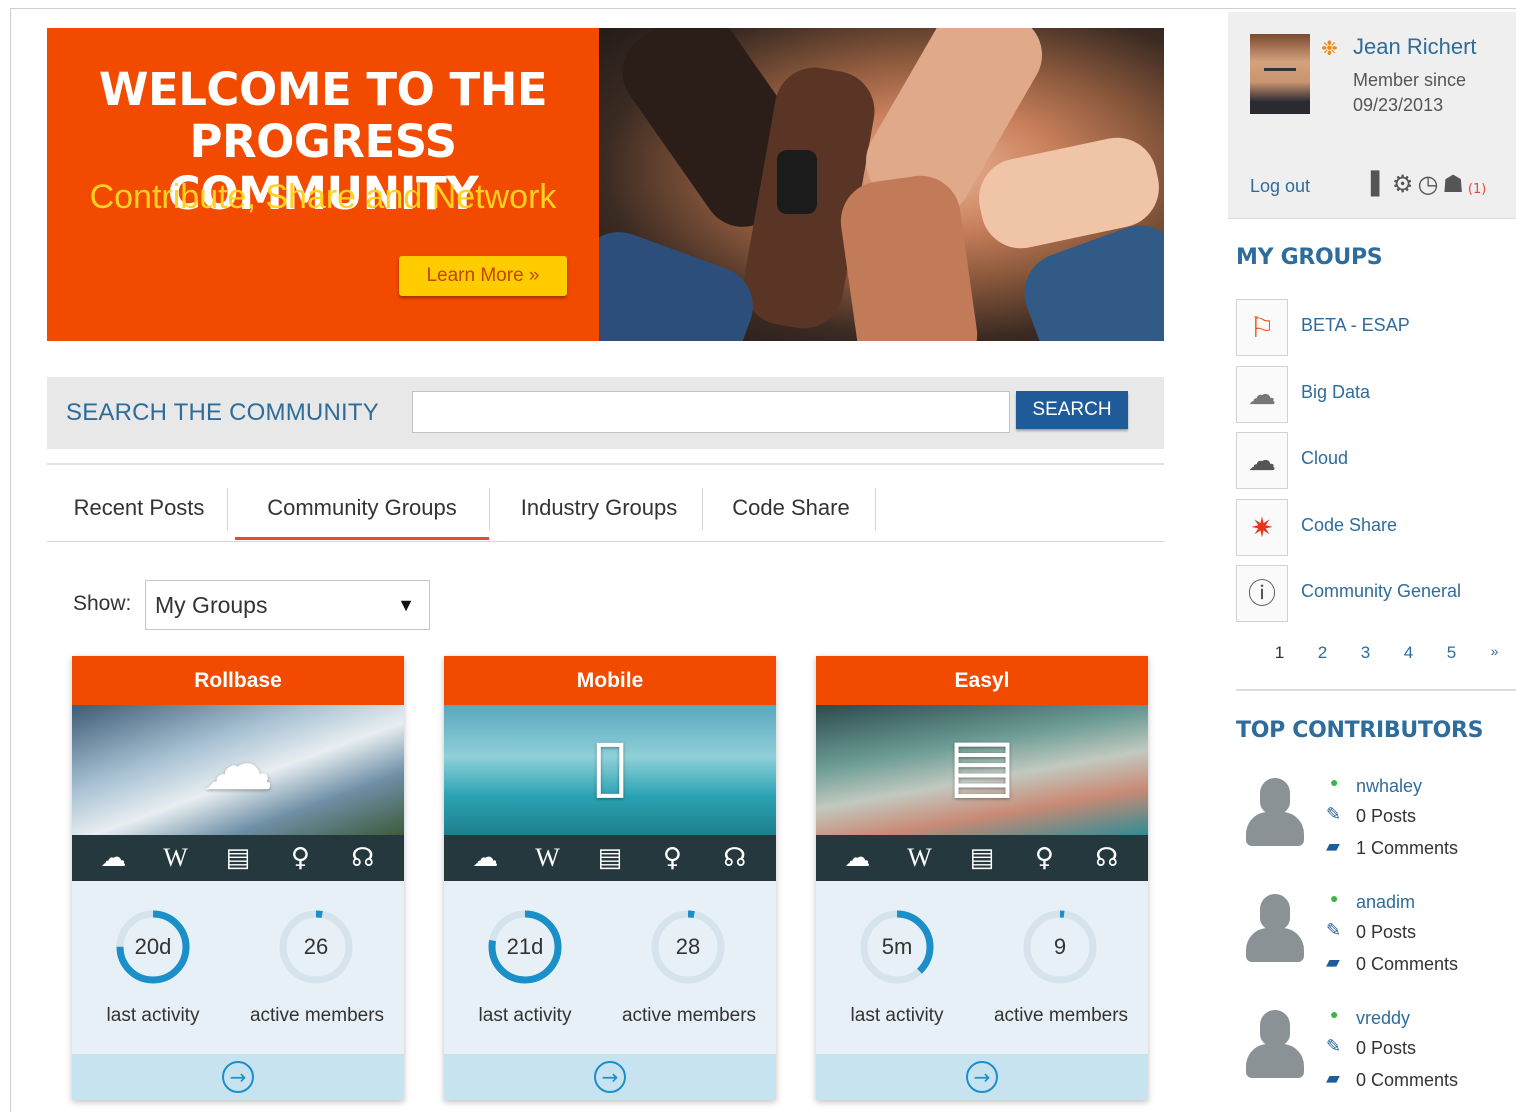 This screenshot has height=1112, width=1516. Describe the element at coordinates (1389, 786) in the screenshot. I see `contributor-name: nwhaley` at that location.